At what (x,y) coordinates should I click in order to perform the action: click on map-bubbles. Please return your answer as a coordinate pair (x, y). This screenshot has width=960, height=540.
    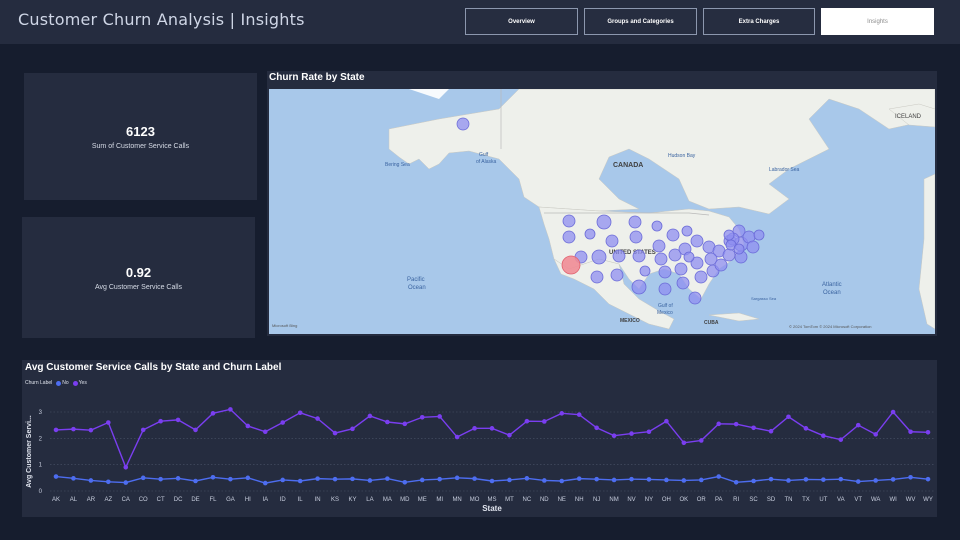
    Looking at the image, I should click on (610, 211).